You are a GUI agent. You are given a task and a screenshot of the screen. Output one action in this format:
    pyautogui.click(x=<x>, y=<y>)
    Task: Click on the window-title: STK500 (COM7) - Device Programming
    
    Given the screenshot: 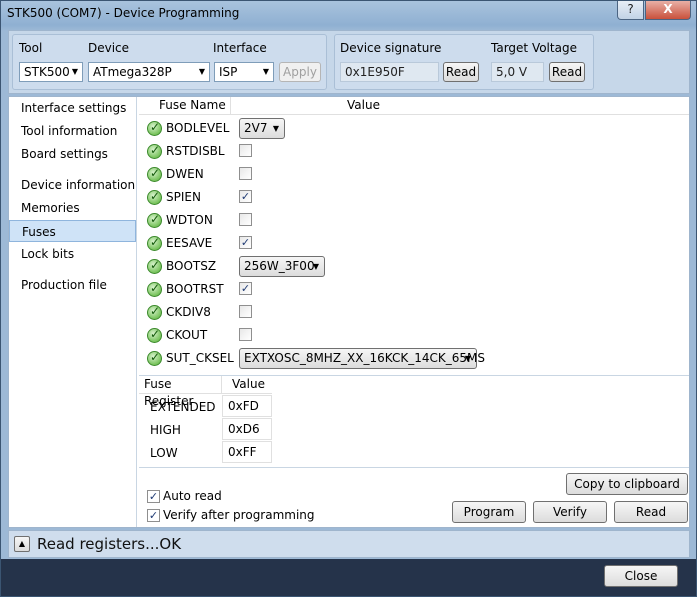 What is the action you would take?
    pyautogui.click(x=123, y=13)
    